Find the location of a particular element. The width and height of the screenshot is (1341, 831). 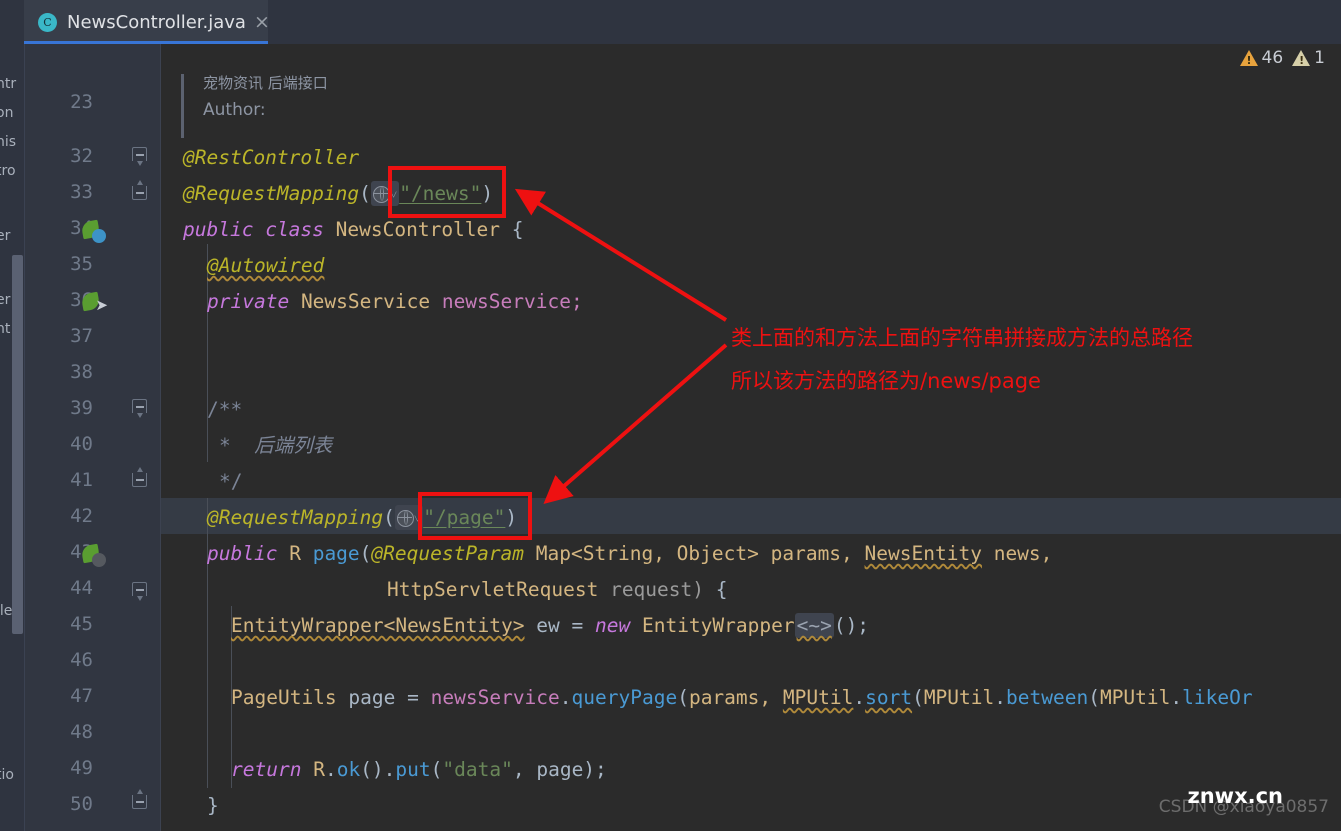

spring-bean-gutter-icon is located at coordinates (93, 231).